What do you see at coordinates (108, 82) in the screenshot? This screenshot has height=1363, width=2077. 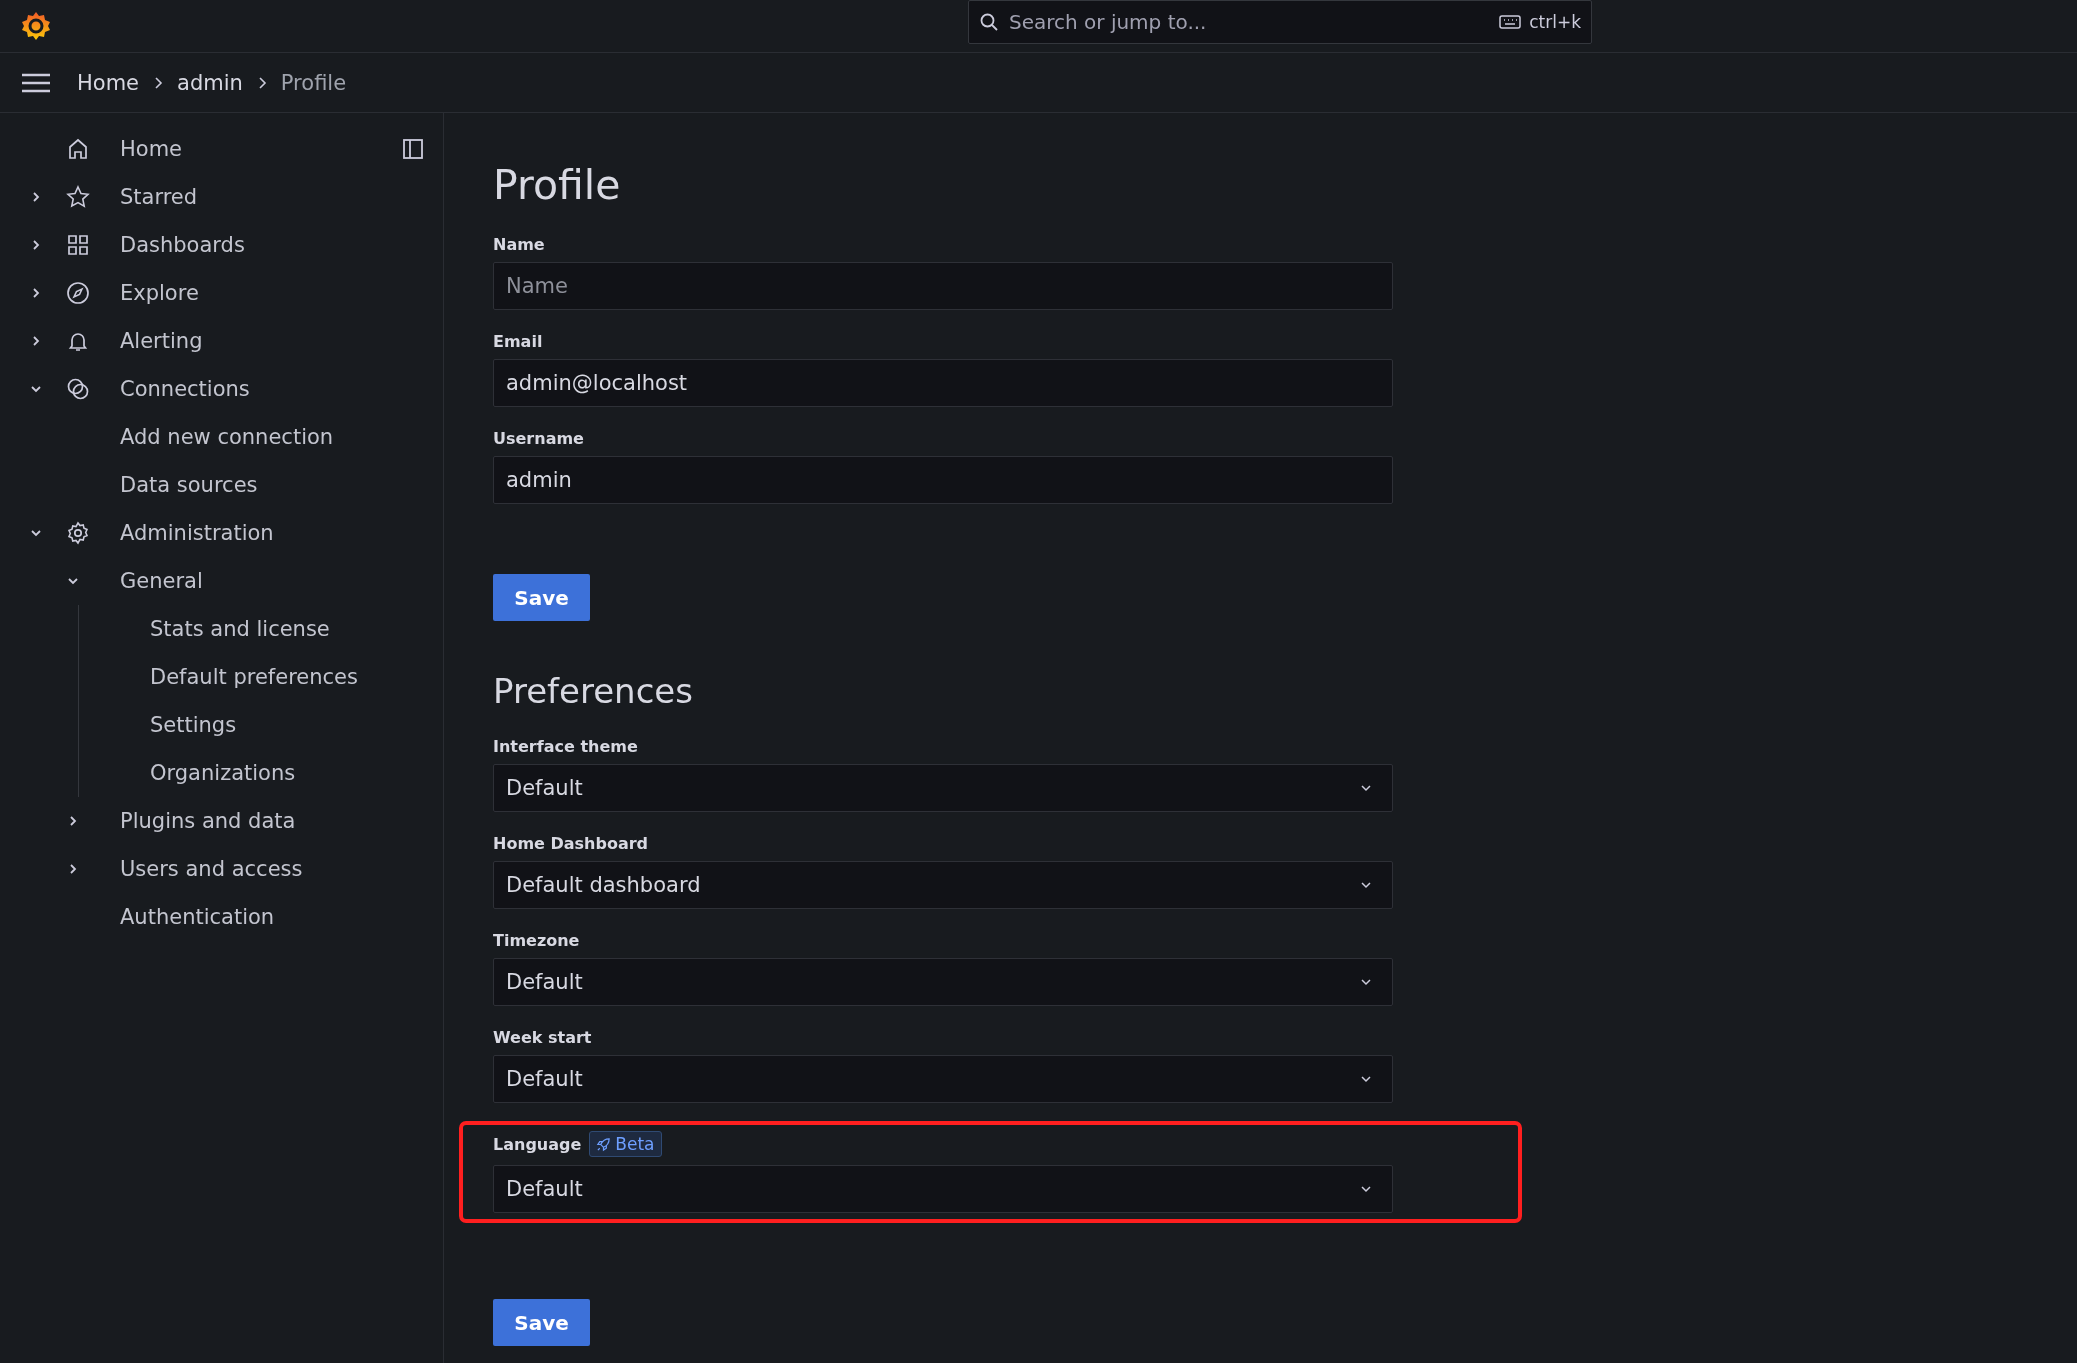 I see `breadcrumb-link: Home` at bounding box center [108, 82].